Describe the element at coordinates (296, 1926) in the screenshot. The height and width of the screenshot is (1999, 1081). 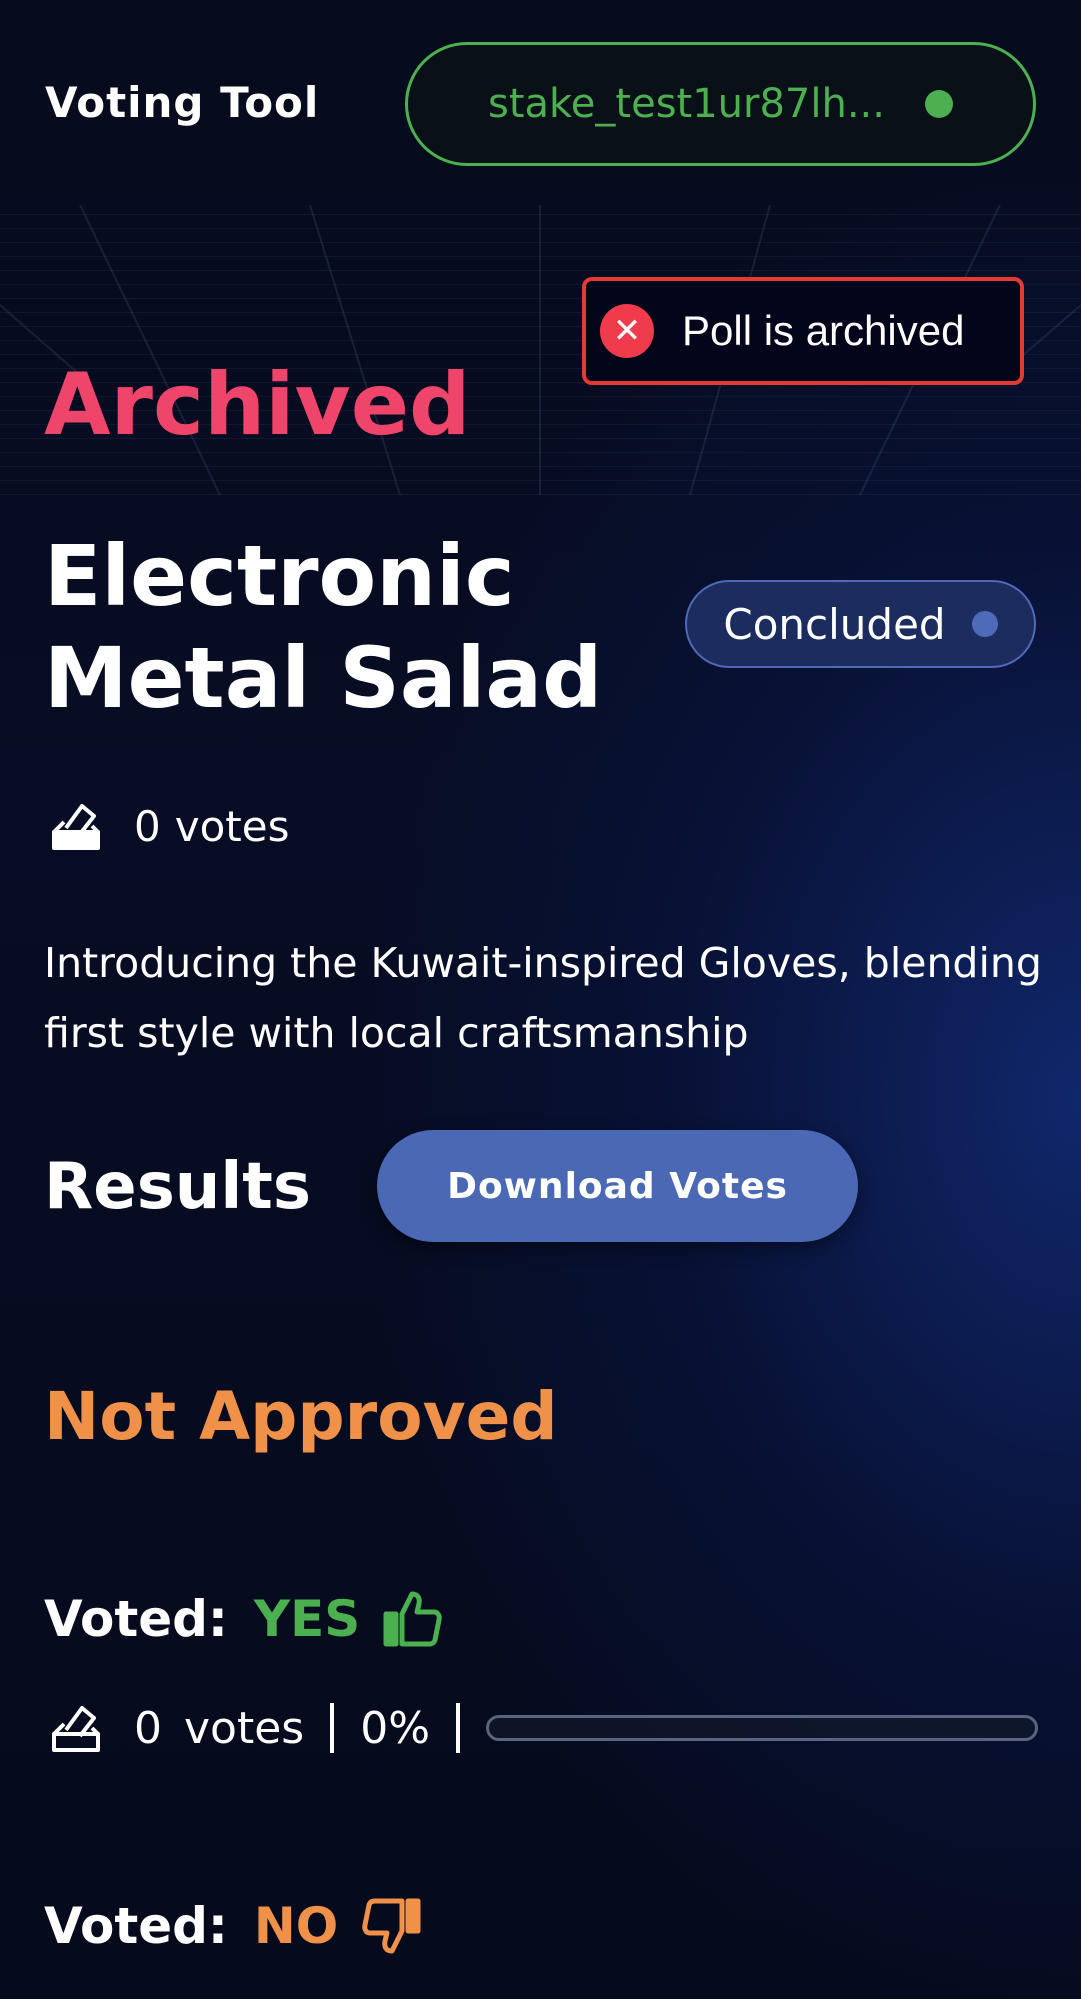
I see `voted-option-value: NO` at that location.